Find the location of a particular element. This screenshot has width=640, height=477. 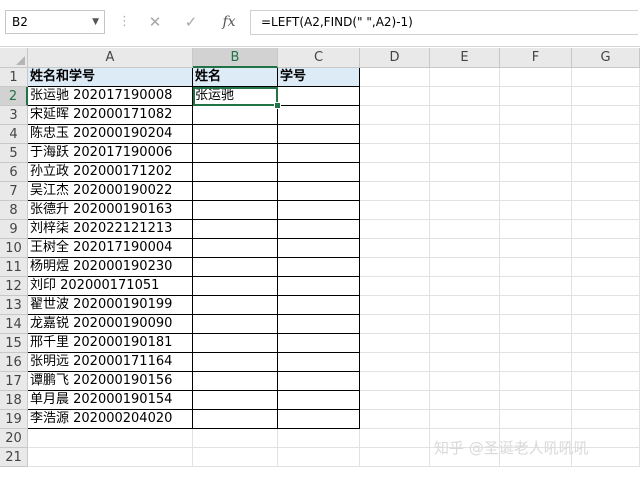

row-header: 20 is located at coordinates (14, 438).